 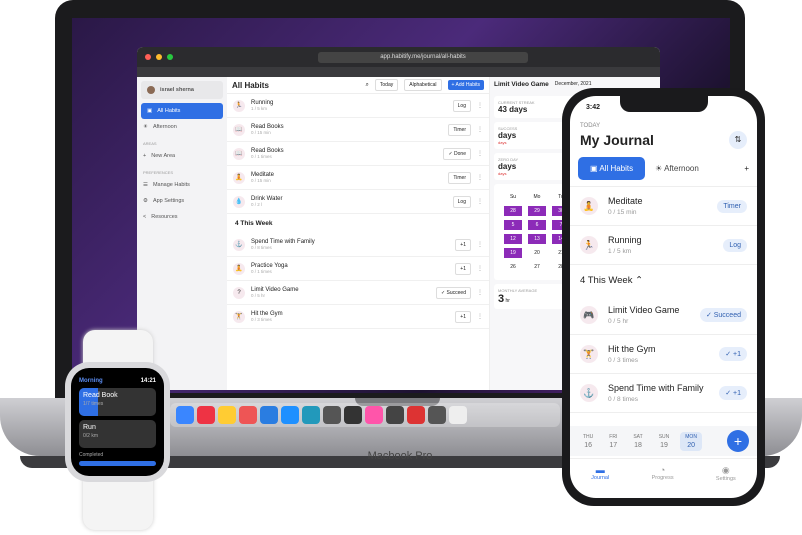 I want to click on habit-action-button: ✓ Done, so click(x=457, y=153).